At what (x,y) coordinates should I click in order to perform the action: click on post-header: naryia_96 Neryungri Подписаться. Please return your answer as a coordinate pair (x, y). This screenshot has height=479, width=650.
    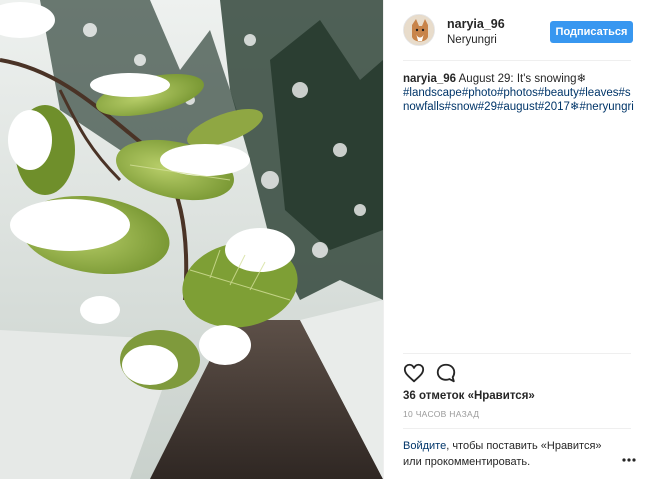
    Looking at the image, I should click on (517, 30).